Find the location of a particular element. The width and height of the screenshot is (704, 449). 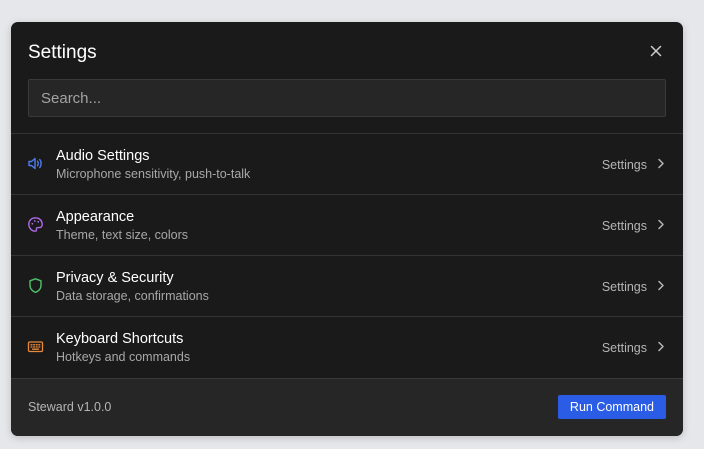

item-label: Privacy & Security is located at coordinates (115, 278).